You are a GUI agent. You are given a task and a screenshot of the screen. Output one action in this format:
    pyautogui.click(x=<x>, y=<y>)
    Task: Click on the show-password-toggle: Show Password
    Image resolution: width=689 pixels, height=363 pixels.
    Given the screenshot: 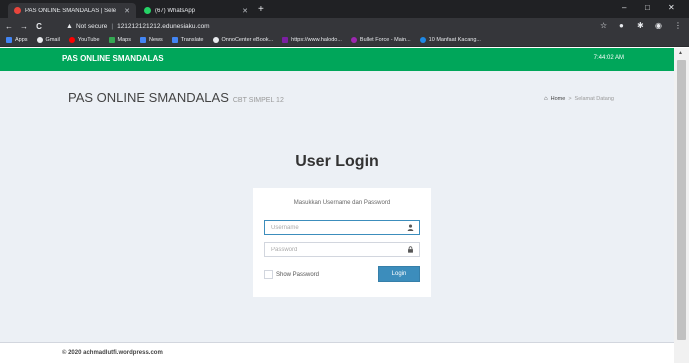 What is the action you would take?
    pyautogui.click(x=291, y=274)
    